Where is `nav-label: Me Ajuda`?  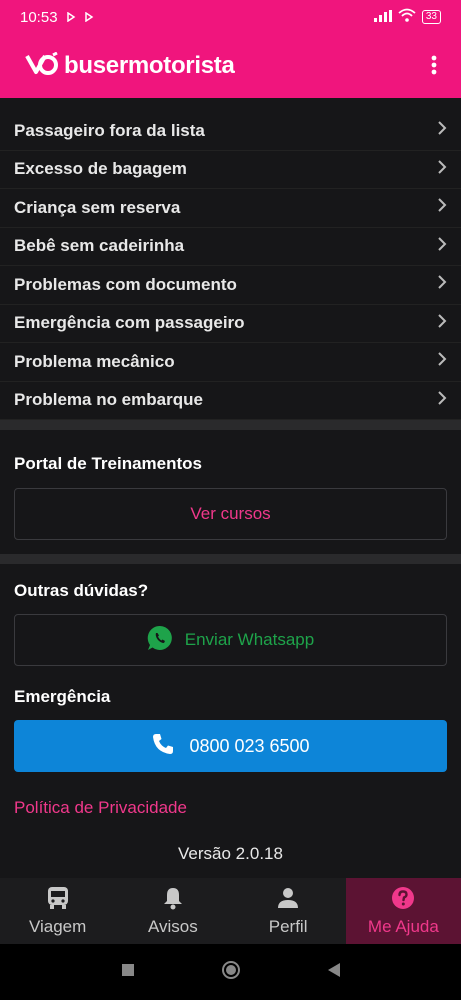 nav-label: Me Ajuda is located at coordinates (403, 926).